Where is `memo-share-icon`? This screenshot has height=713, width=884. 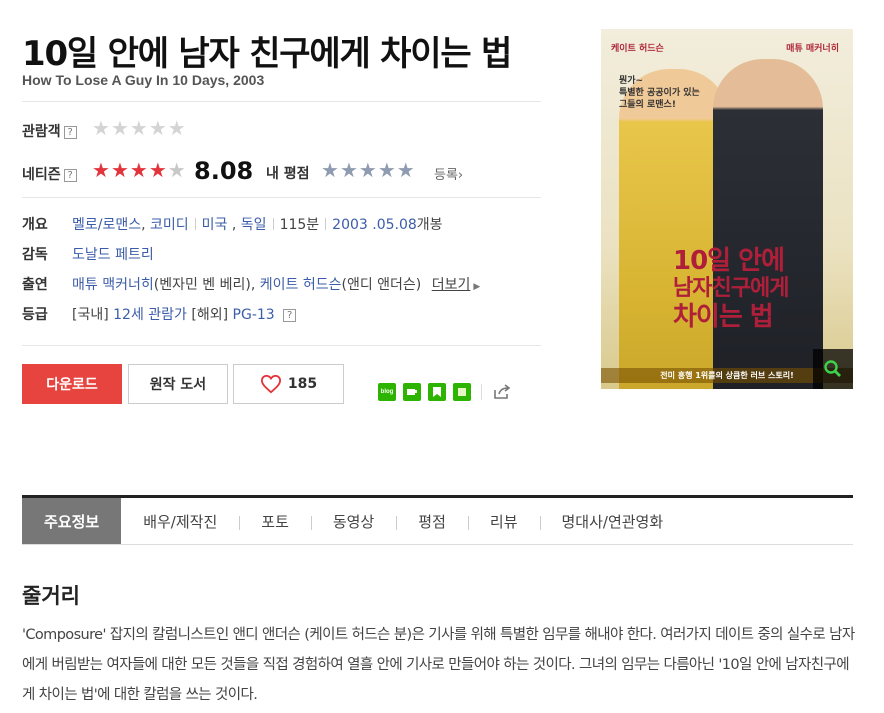 memo-share-icon is located at coordinates (462, 392).